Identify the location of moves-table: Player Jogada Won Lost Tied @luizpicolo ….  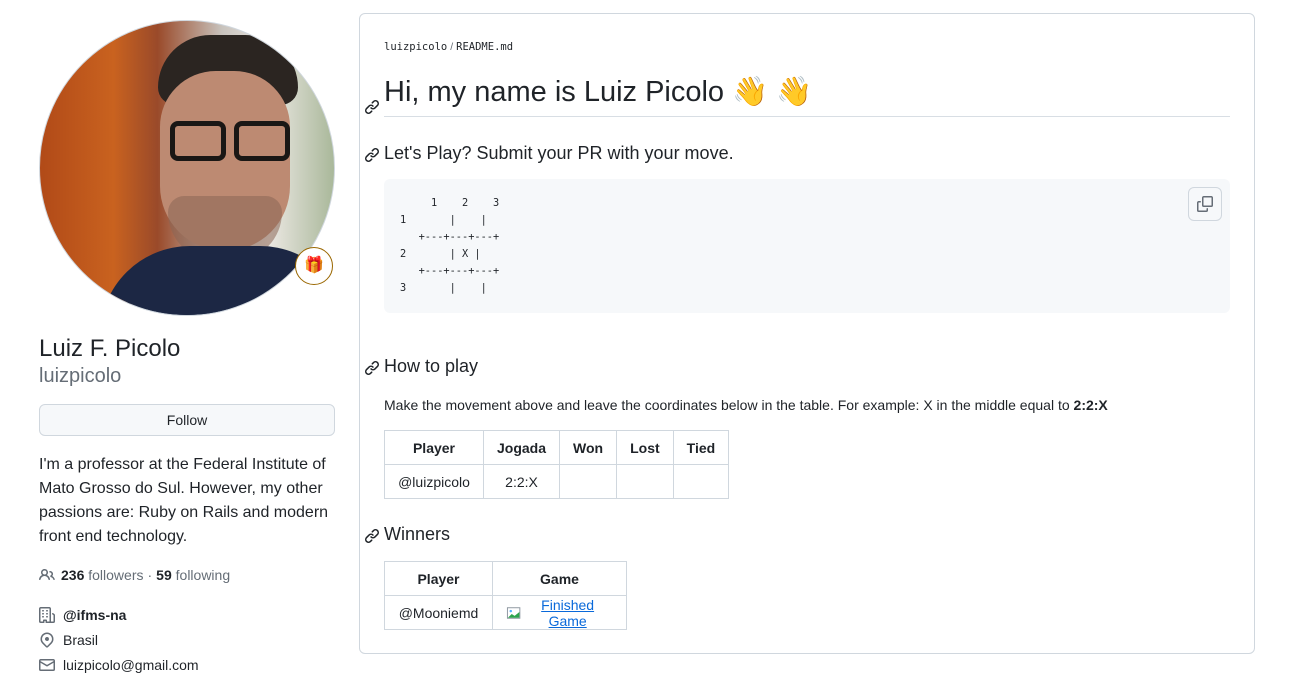
(557, 464).